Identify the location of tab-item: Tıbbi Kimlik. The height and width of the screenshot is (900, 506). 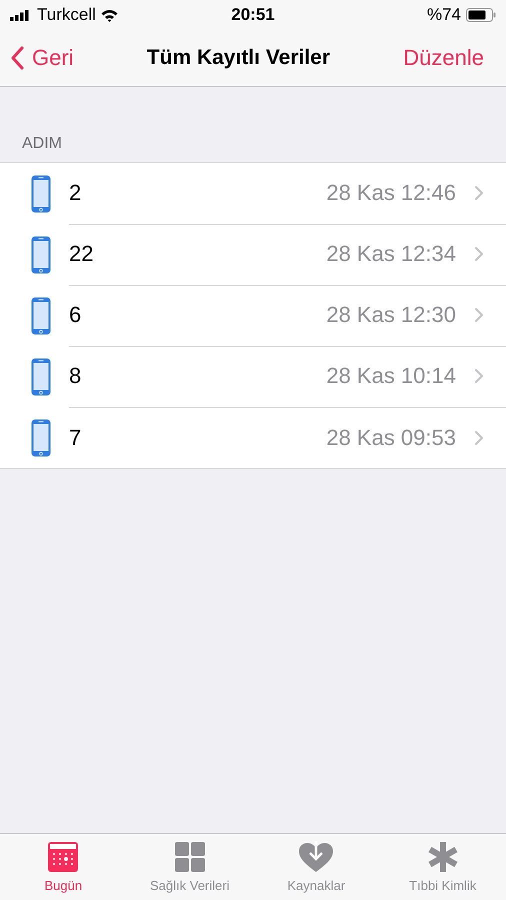
(443, 867).